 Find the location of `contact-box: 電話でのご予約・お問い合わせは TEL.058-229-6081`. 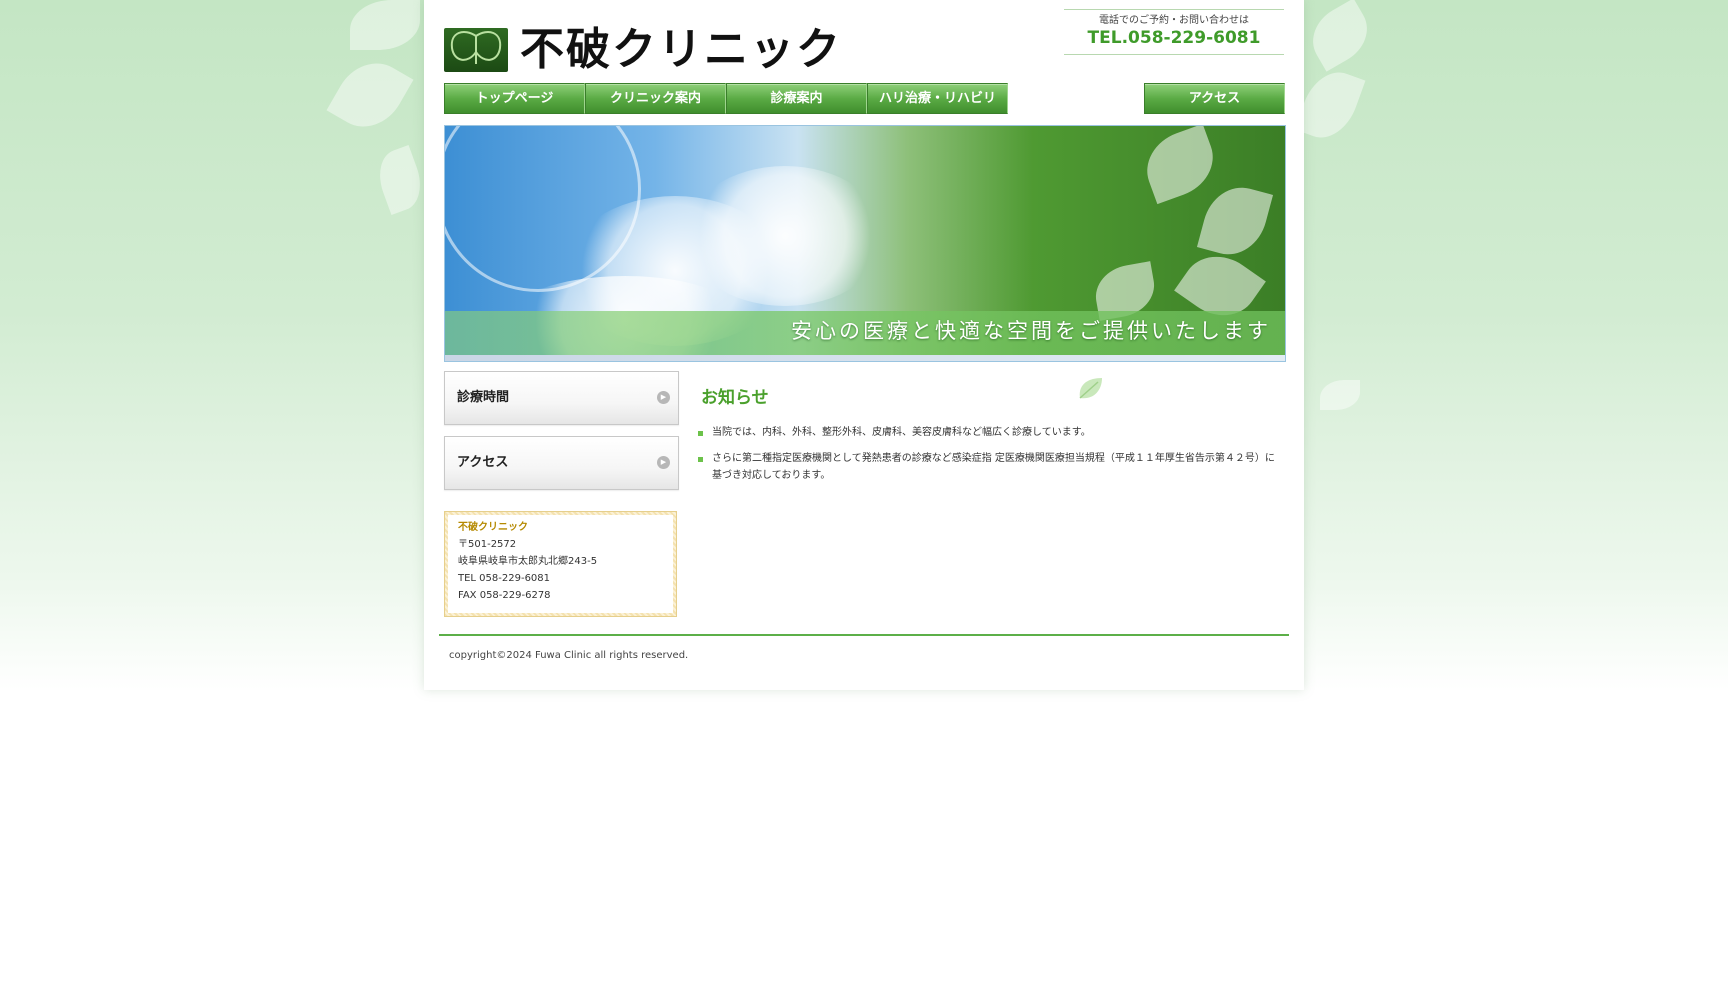

contact-box: 電話でのご予約・お問い合わせは TEL.058-229-6081 is located at coordinates (1174, 32).